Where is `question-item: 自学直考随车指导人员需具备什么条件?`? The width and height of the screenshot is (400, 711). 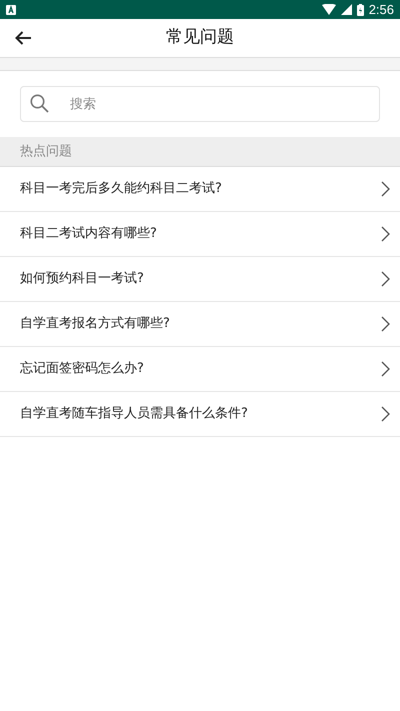
question-item: 自学直考随车指导人员需具备什么条件? is located at coordinates (200, 414).